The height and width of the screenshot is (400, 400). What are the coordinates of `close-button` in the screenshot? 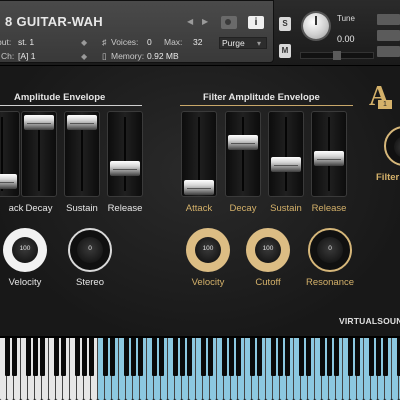 It's located at (388, 19).